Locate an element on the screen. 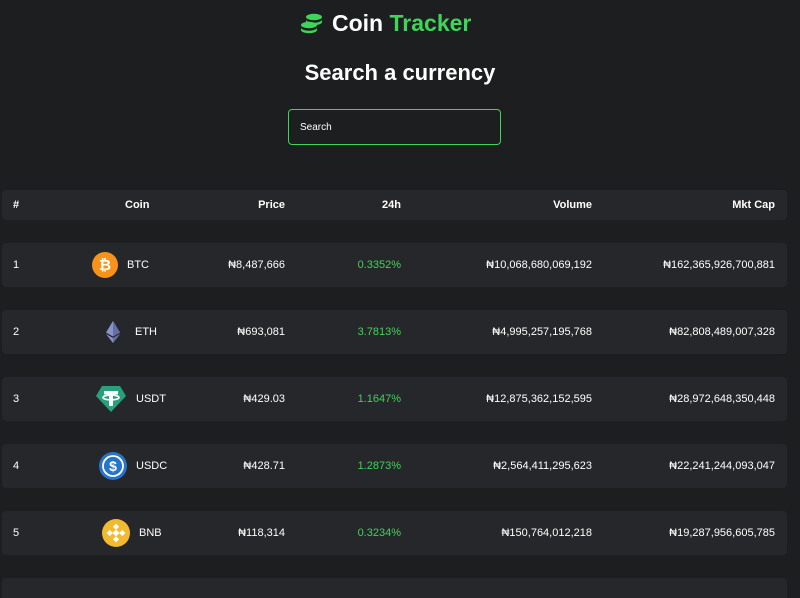 The width and height of the screenshot is (800, 598). coin-rank: 4 is located at coordinates (16, 466).